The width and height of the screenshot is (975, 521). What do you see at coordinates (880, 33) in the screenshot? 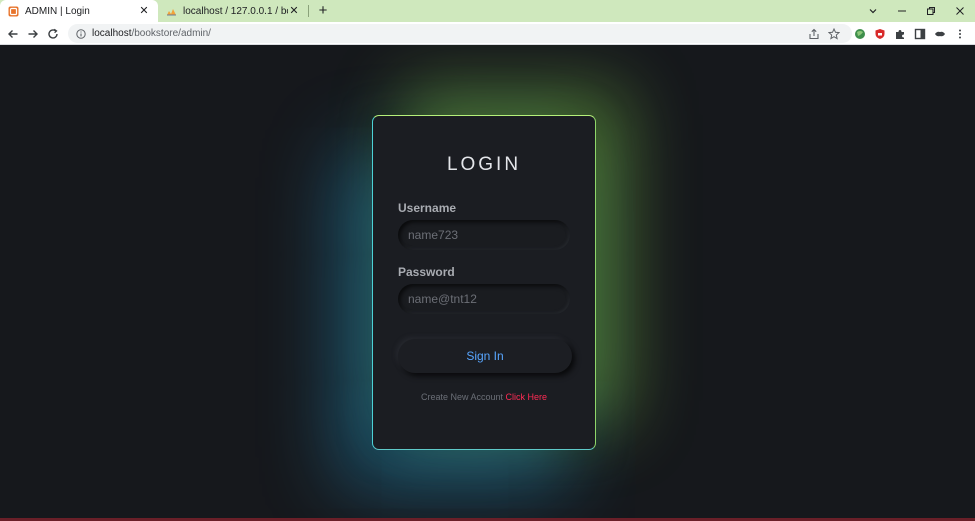
I see `shield-extension-icon` at bounding box center [880, 33].